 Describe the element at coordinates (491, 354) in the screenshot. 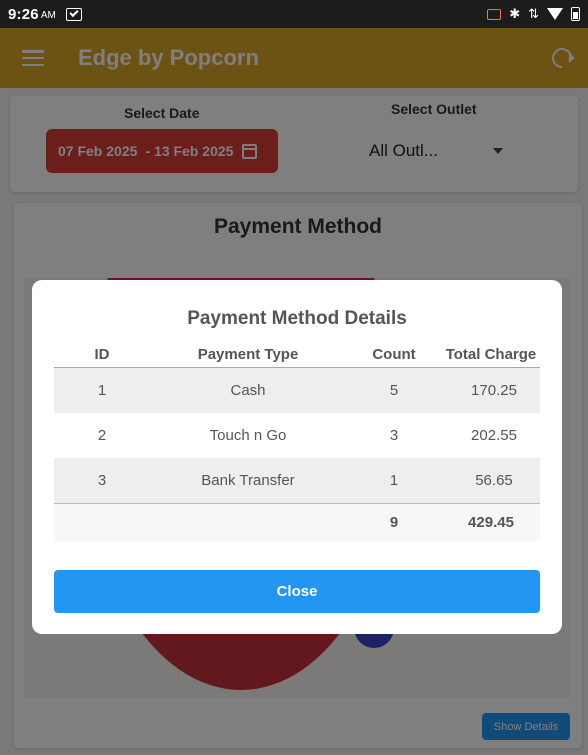

I see `col-header-charge: Total Charge` at that location.